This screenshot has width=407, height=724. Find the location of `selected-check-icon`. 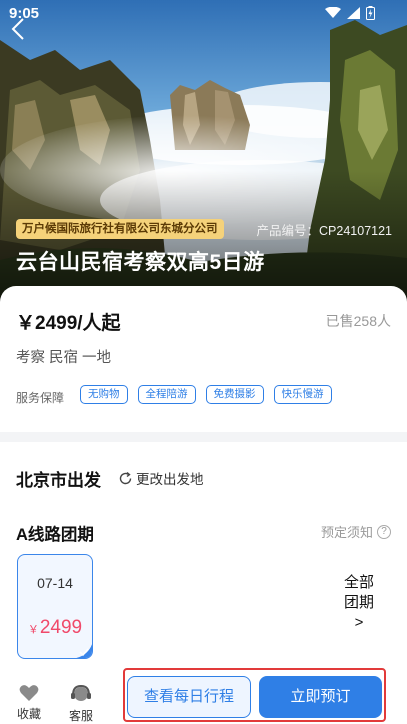

selected-check-icon is located at coordinates (84, 651).